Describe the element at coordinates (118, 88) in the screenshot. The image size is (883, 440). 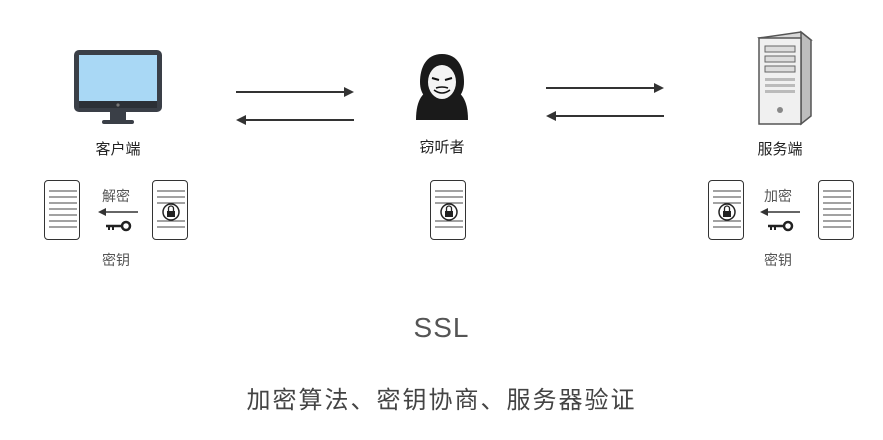
I see `monitor-icon` at that location.